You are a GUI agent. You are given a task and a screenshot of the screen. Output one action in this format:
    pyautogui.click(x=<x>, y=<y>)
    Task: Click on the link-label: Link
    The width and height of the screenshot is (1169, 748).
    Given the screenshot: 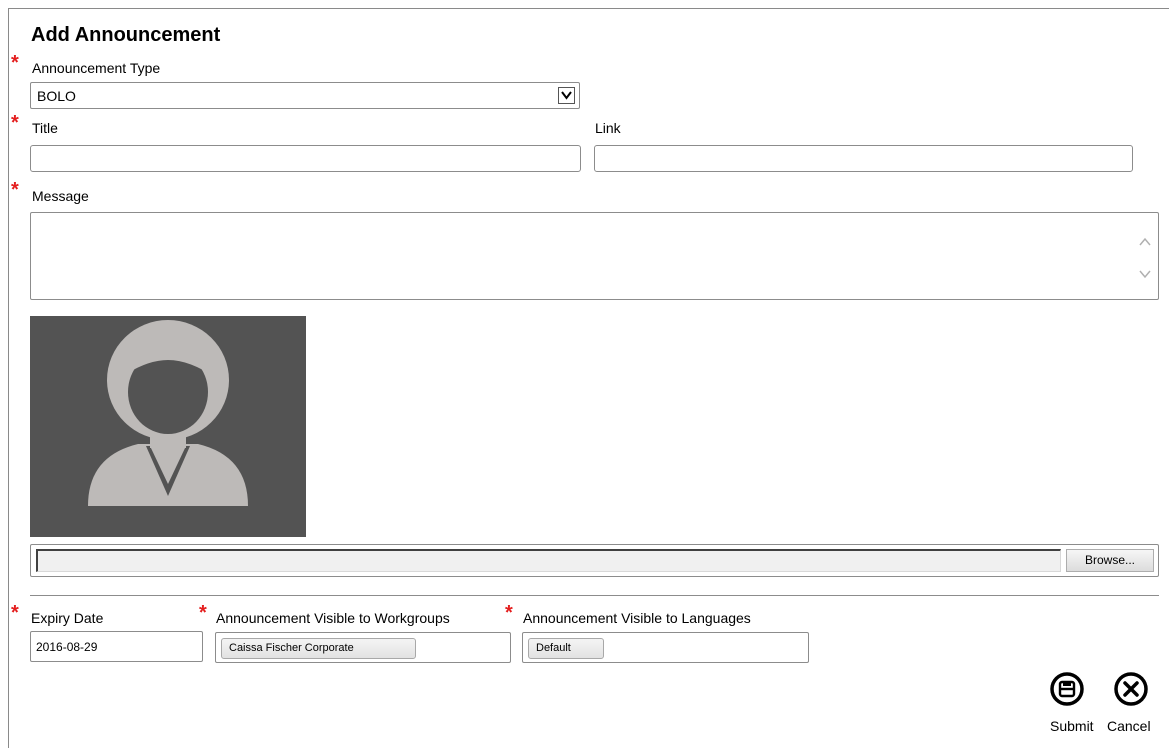 What is the action you would take?
    pyautogui.click(x=608, y=128)
    